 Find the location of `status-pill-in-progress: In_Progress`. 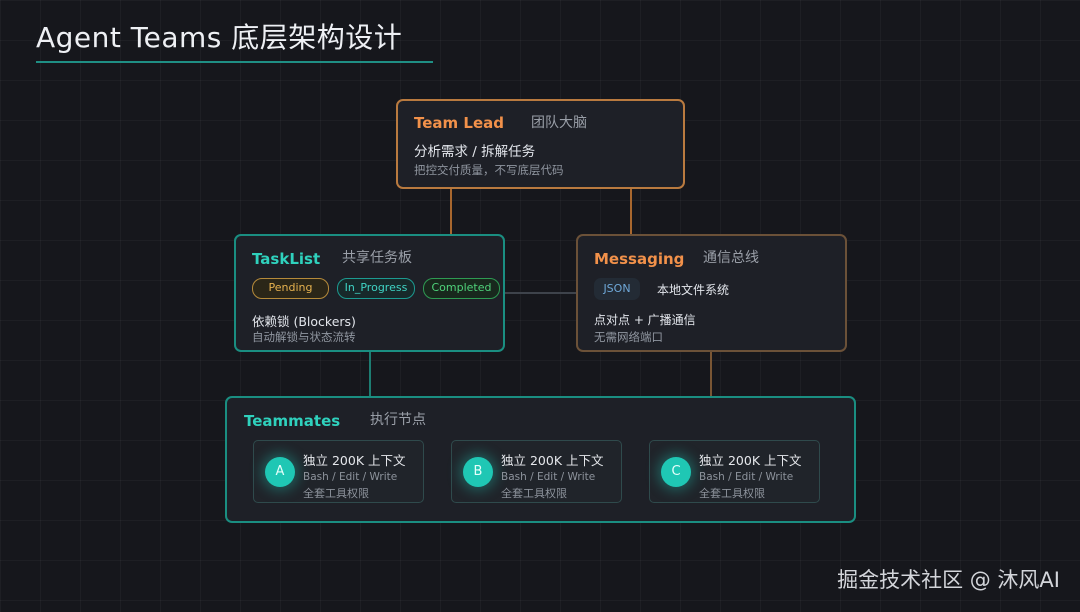

status-pill-in-progress: In_Progress is located at coordinates (376, 288).